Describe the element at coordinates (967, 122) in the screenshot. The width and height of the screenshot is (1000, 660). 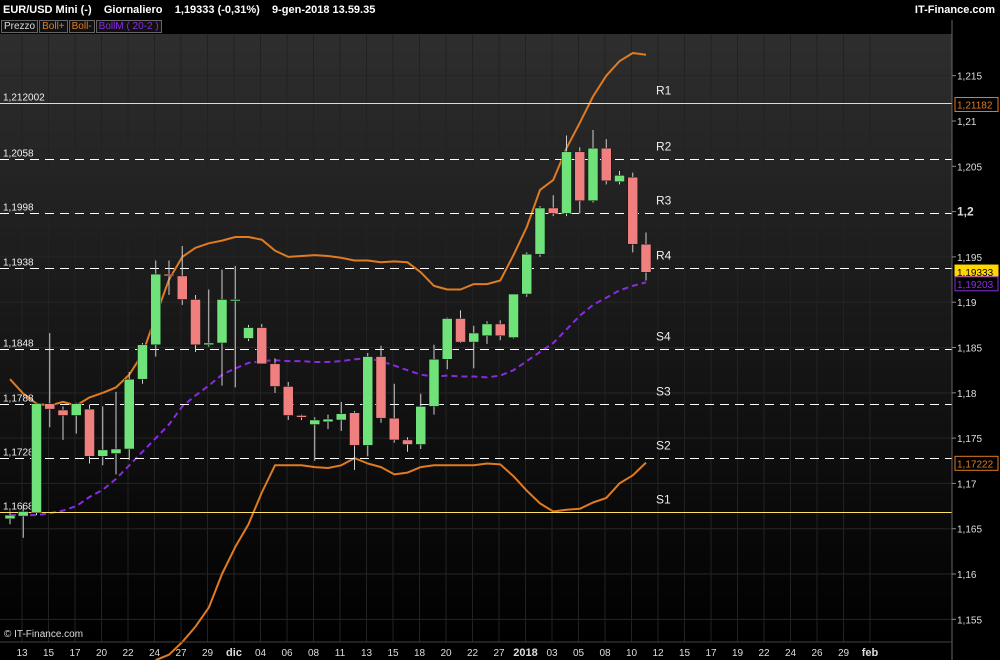
I see `price-tick-label: 1,21` at that location.